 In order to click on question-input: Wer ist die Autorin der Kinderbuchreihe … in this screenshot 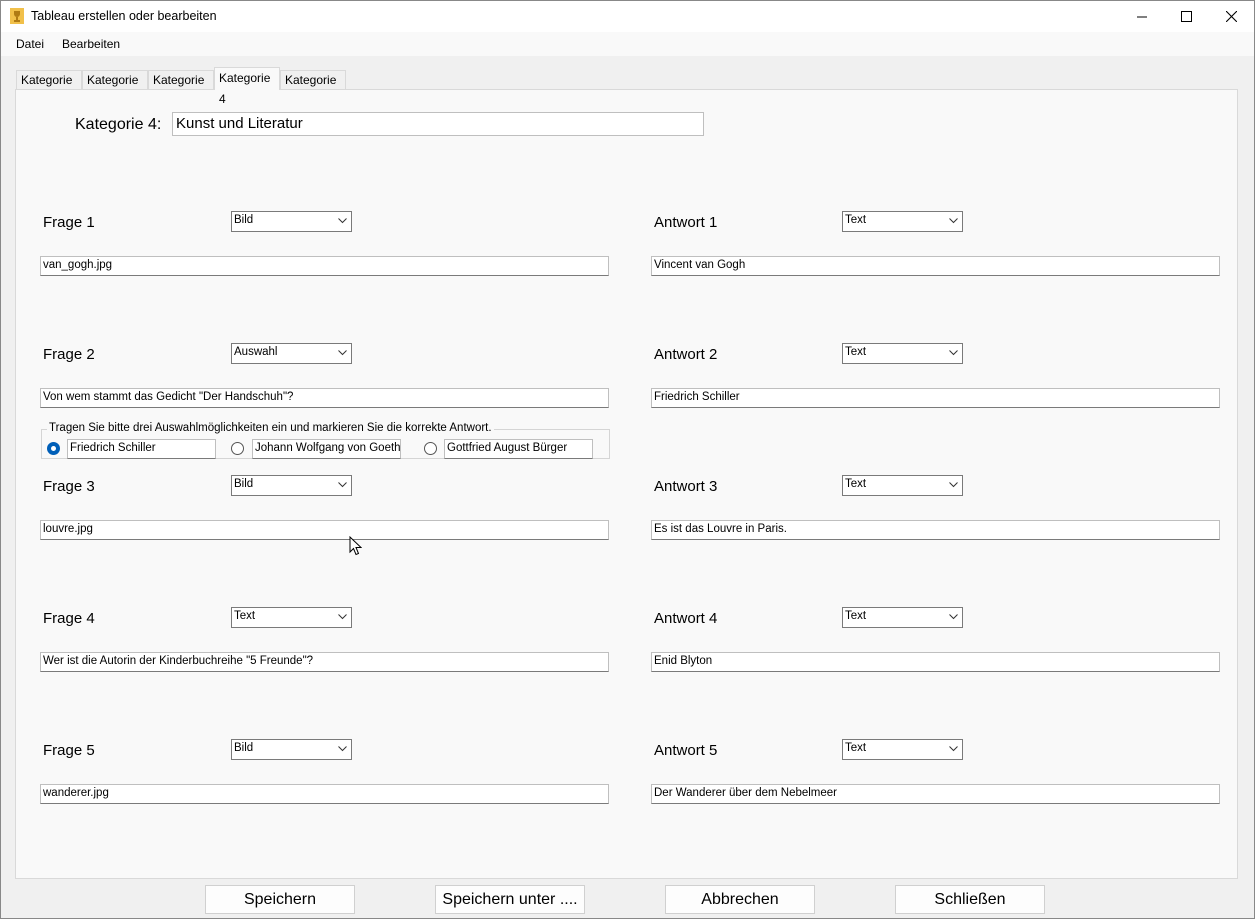, I will do `click(324, 662)`.